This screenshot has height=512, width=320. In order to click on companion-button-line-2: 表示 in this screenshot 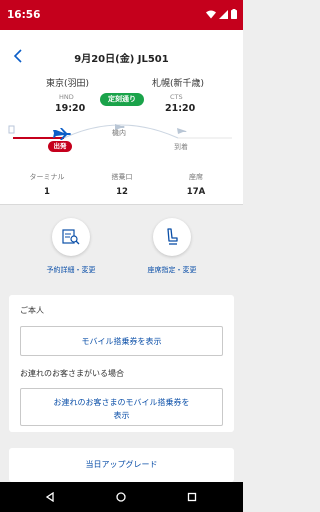, I will do `click(121, 415)`.